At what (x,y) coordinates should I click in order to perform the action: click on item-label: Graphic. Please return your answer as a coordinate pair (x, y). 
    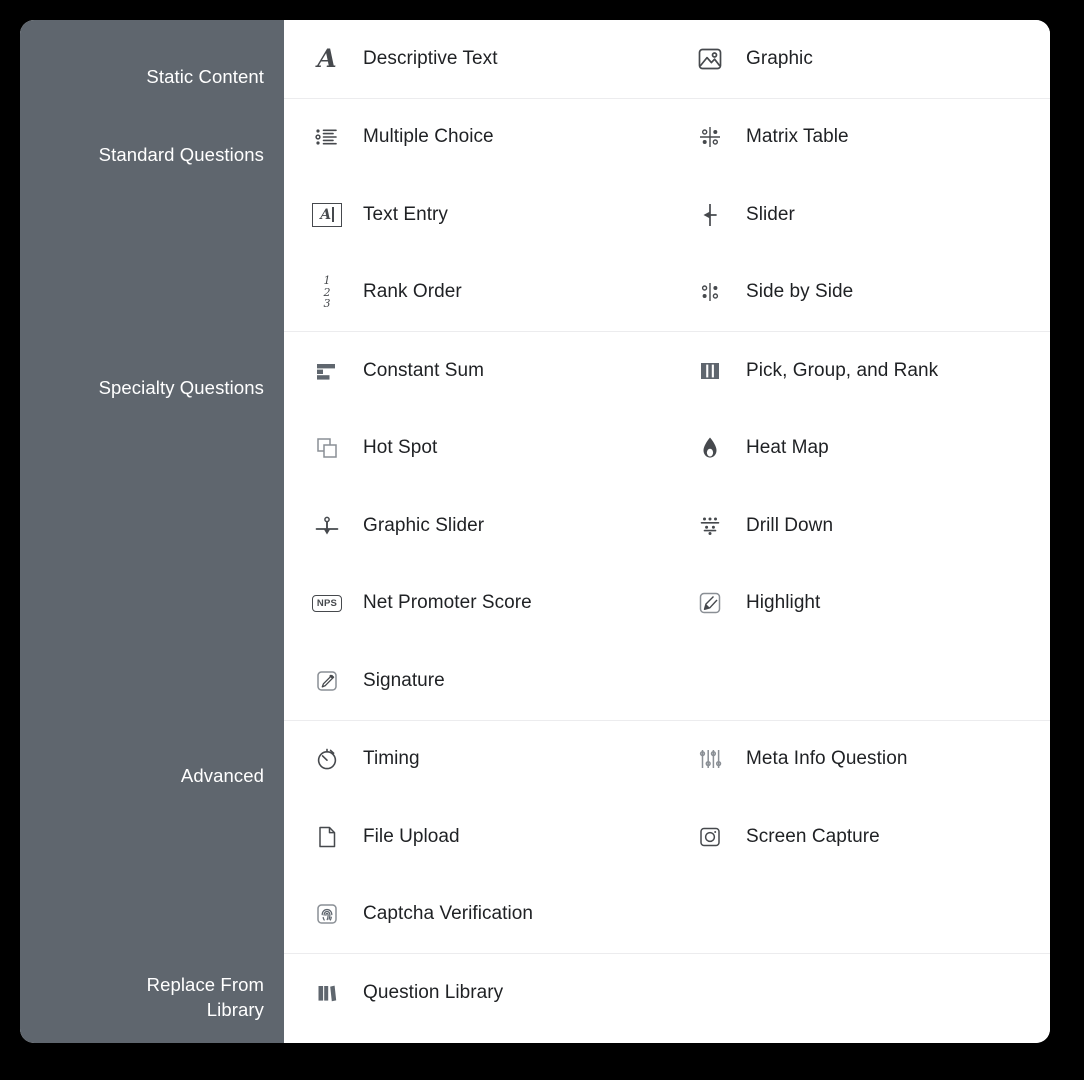
    Looking at the image, I should click on (779, 58).